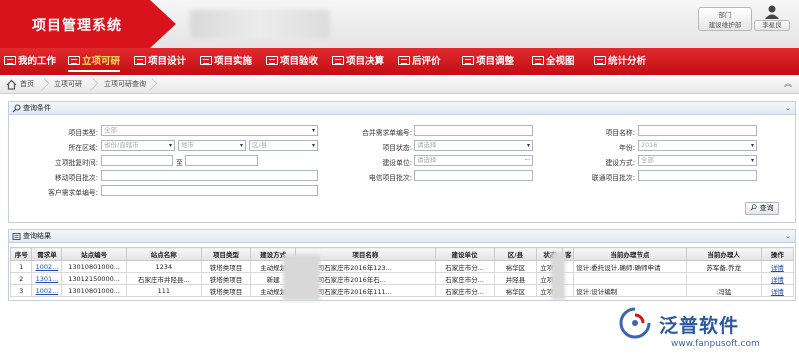 The image size is (799, 356). Describe the element at coordinates (94, 63) in the screenshot. I see `nav-initiation: 立项可研` at that location.